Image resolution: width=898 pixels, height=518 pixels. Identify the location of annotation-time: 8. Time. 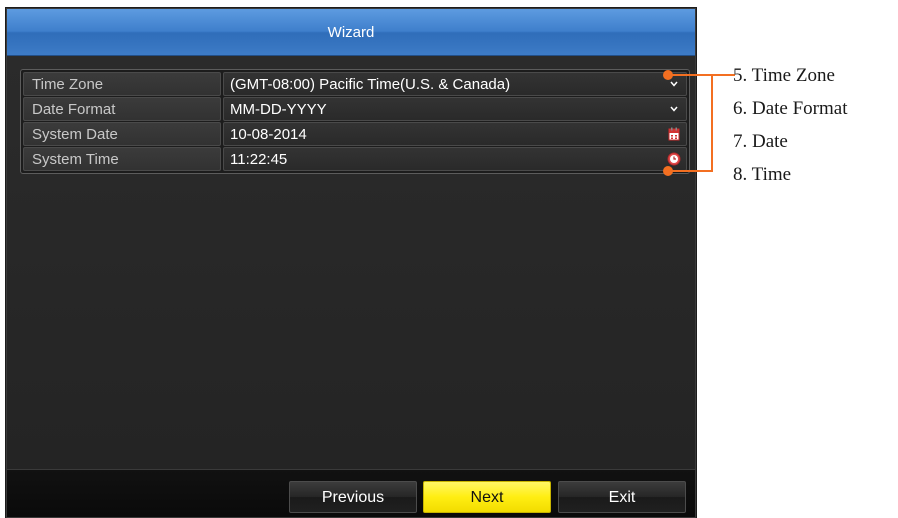
(762, 174).